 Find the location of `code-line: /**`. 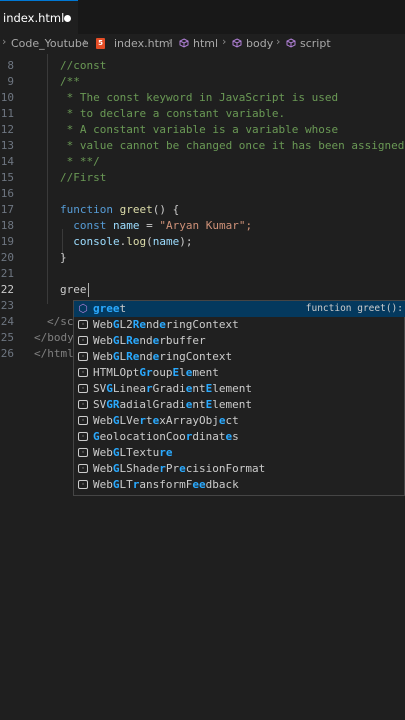

code-line: /** is located at coordinates (70, 81).